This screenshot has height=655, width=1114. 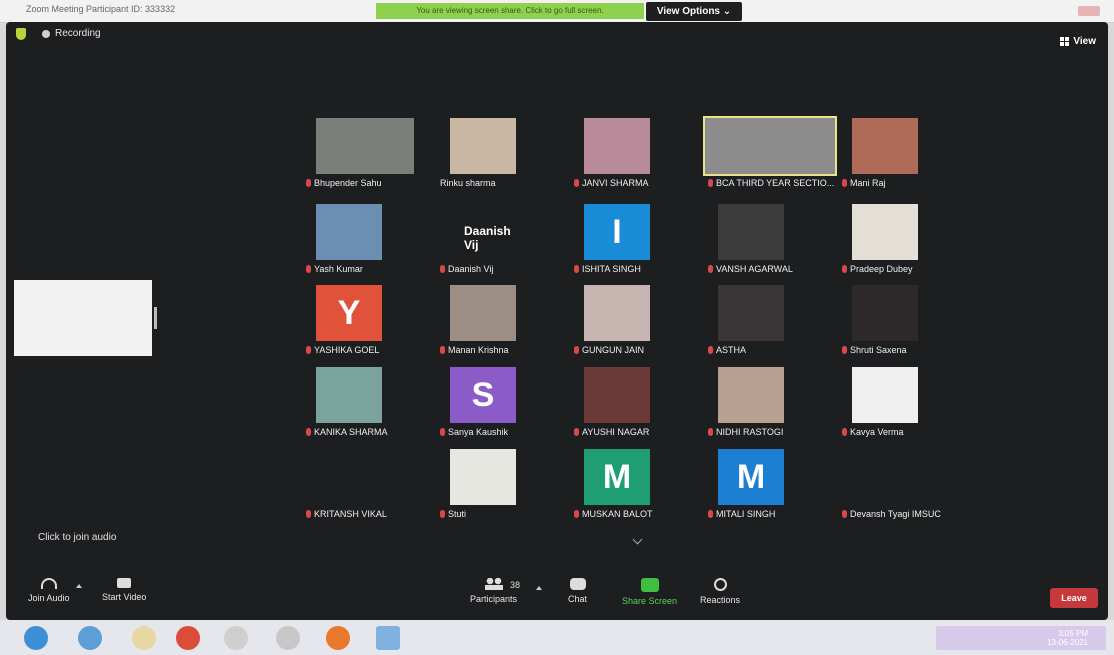 I want to click on participant-name: Pradeep Dubey, so click(x=881, y=269).